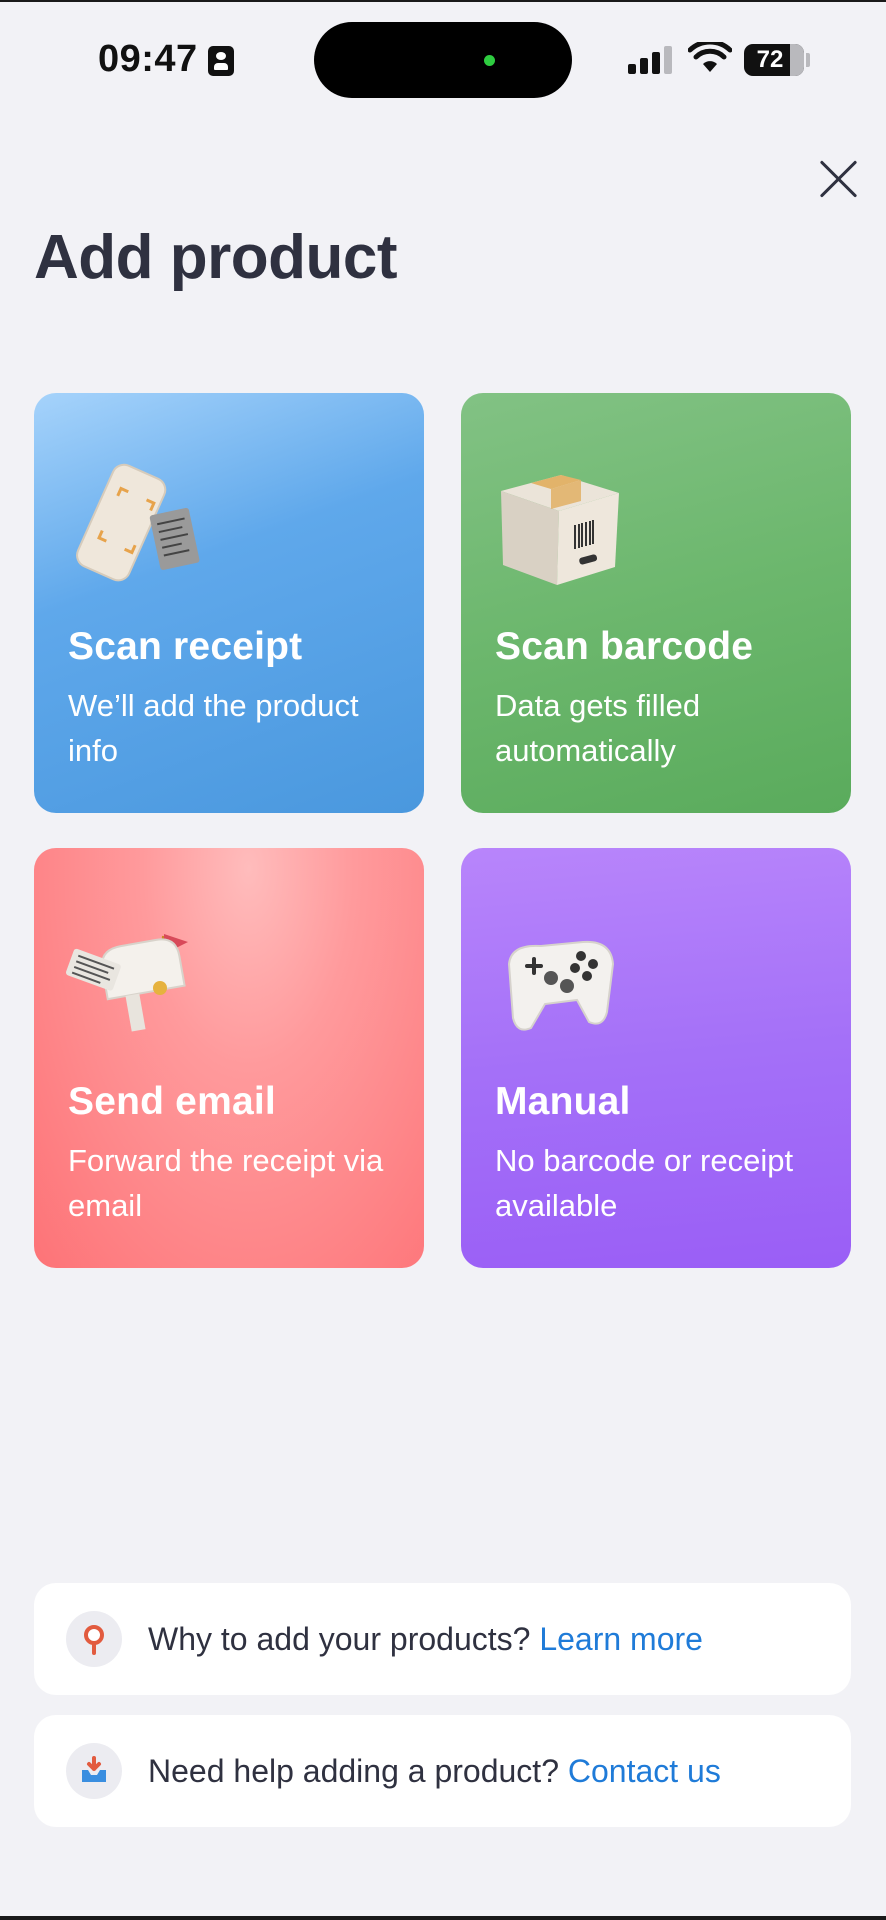 The image size is (886, 1920). What do you see at coordinates (443, 60) in the screenshot?
I see `dynamic-island` at bounding box center [443, 60].